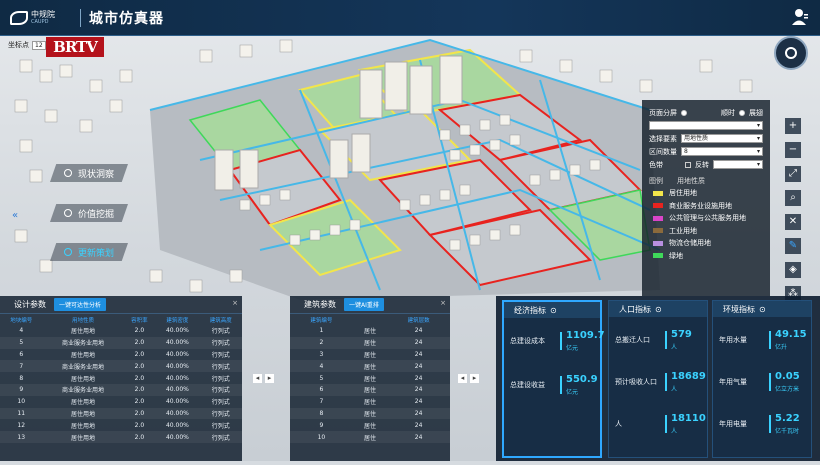 The height and width of the screenshot is (465, 820). Describe the element at coordinates (659, 340) in the screenshot. I see `indicator-row: 总搬迁人口 579 人` at that location.